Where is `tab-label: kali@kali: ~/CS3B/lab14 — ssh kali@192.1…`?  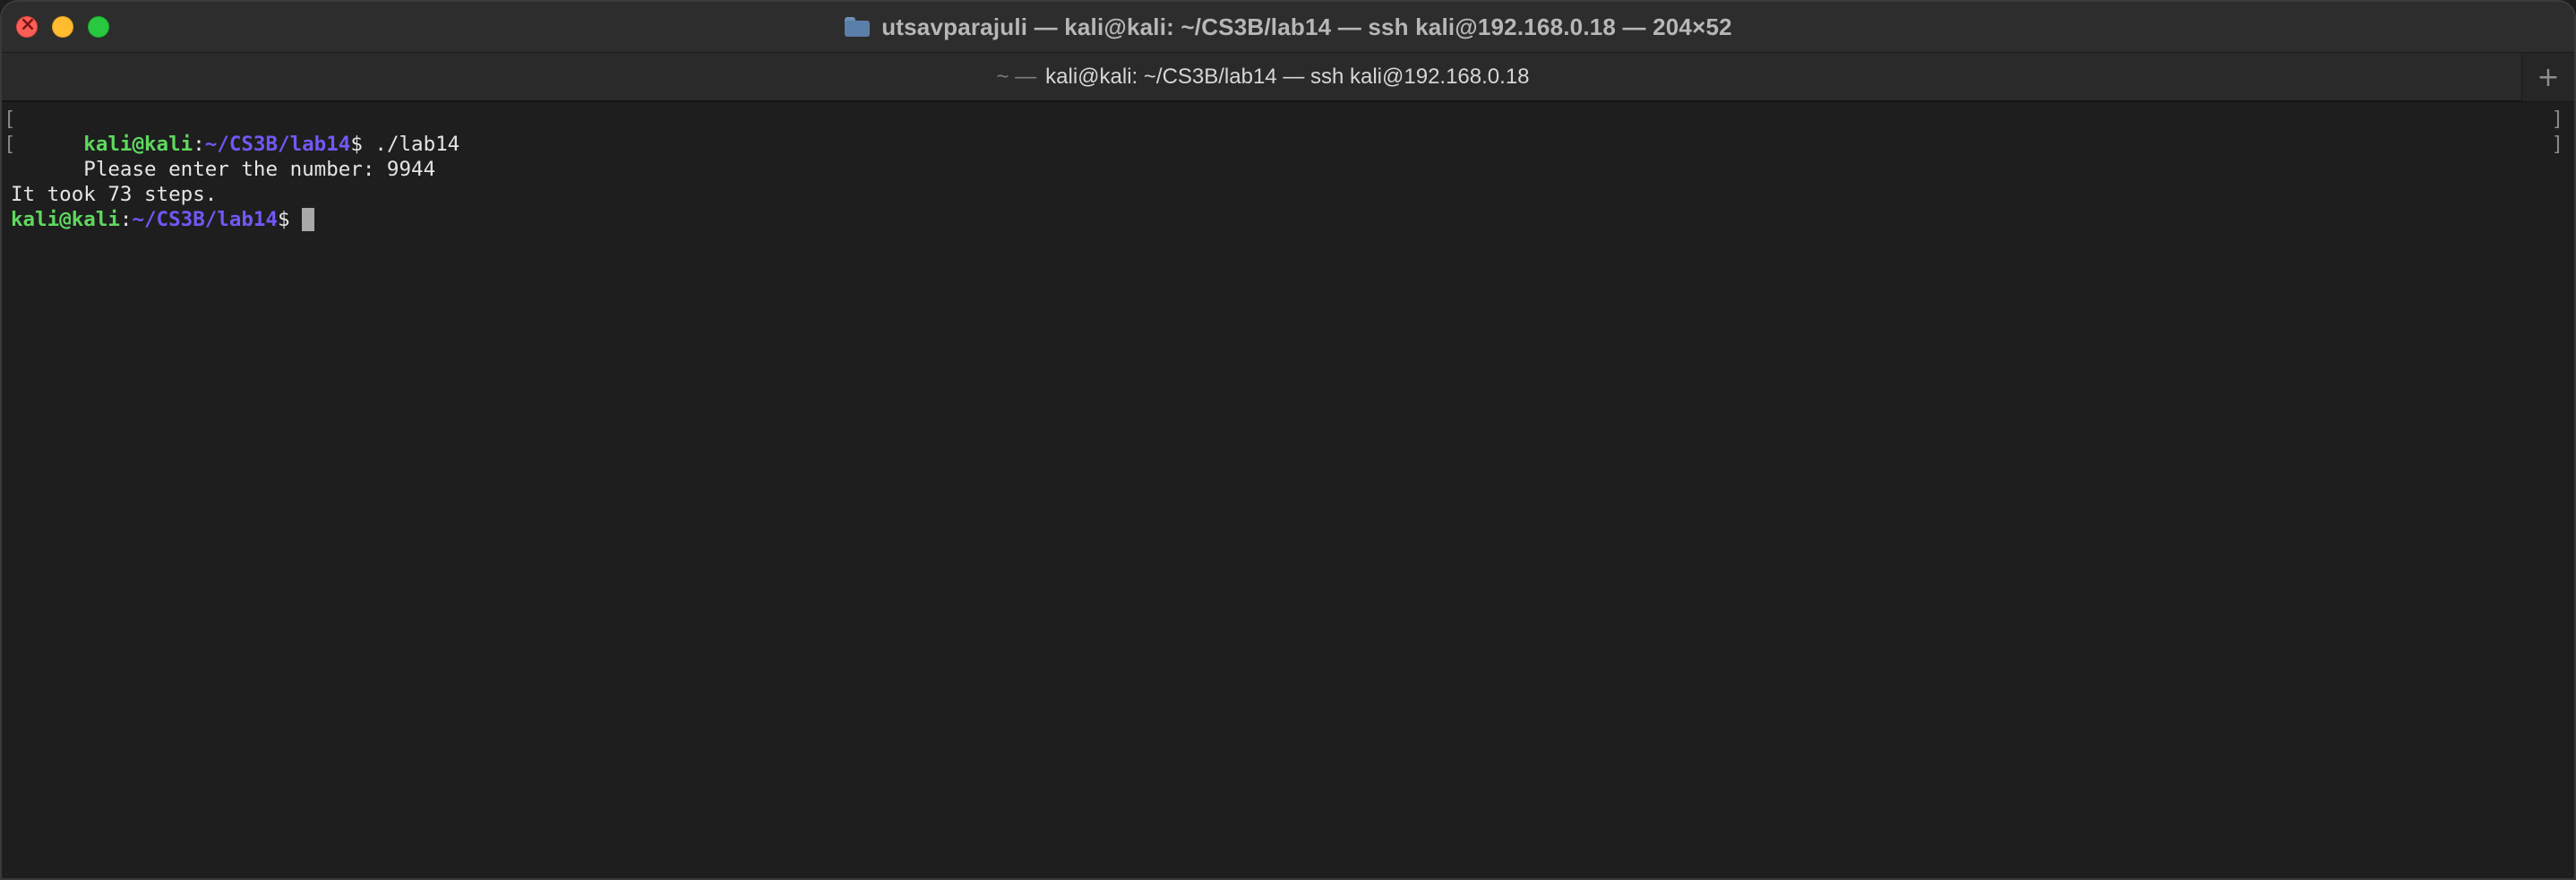 tab-label: kali@kali: ~/CS3B/lab14 — ssh kali@192.1… is located at coordinates (1287, 77).